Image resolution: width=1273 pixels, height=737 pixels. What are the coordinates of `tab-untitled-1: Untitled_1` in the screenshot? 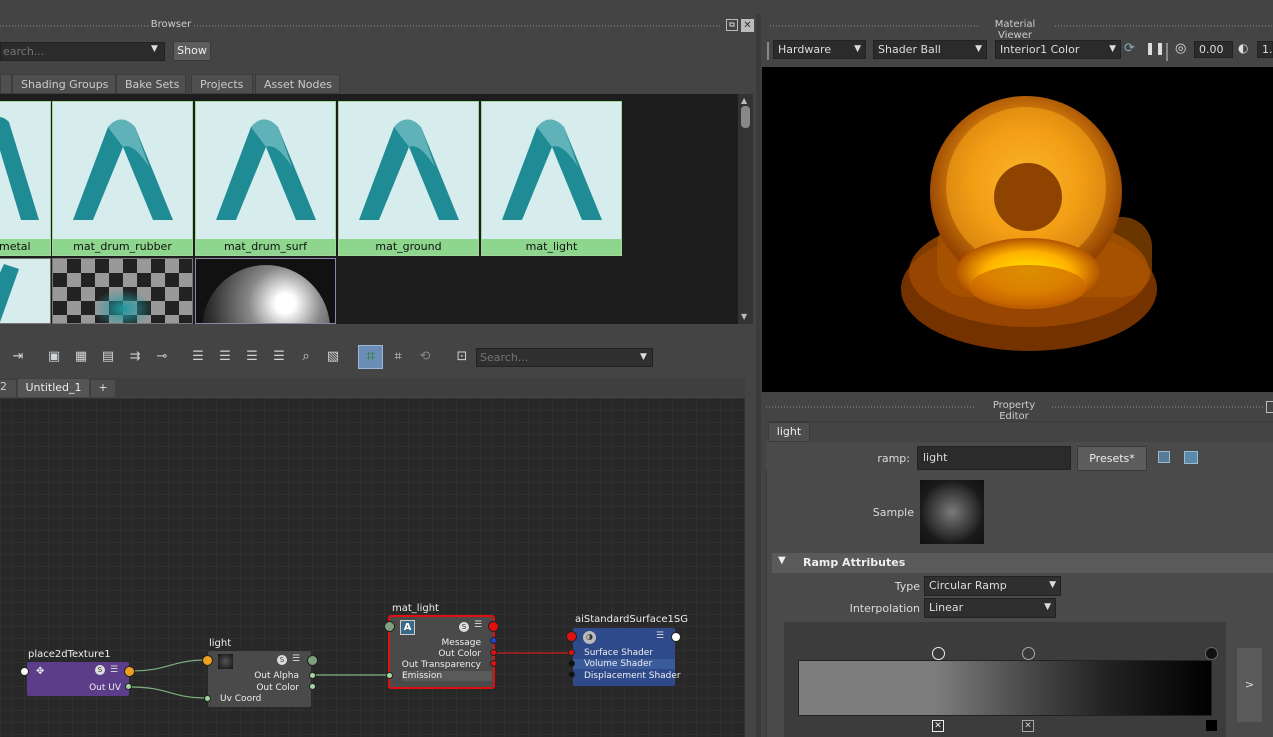 It's located at (53, 388).